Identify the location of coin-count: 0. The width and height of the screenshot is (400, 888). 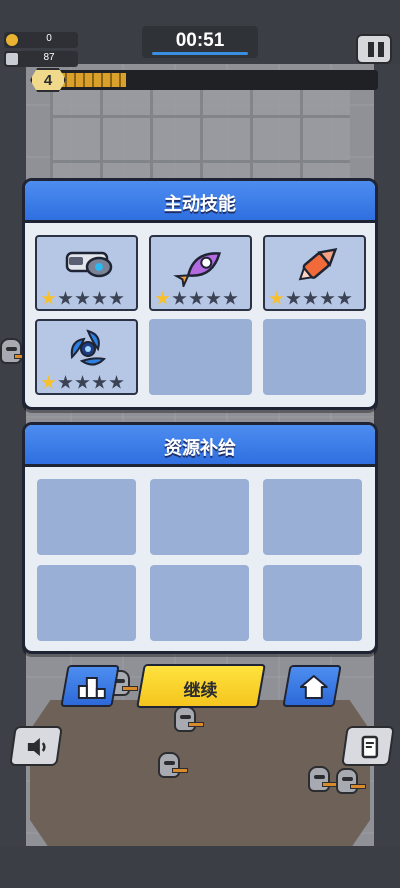
(49, 38).